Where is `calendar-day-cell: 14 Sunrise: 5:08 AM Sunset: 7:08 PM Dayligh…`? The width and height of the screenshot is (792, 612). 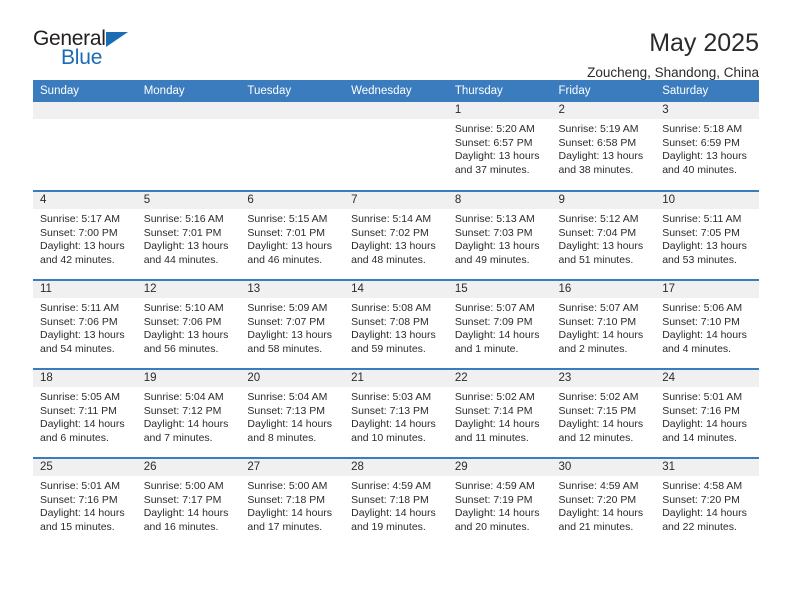
calendar-day-cell: 14 Sunrise: 5:08 AM Sunset: 7:08 PM Dayligh… is located at coordinates (396, 324).